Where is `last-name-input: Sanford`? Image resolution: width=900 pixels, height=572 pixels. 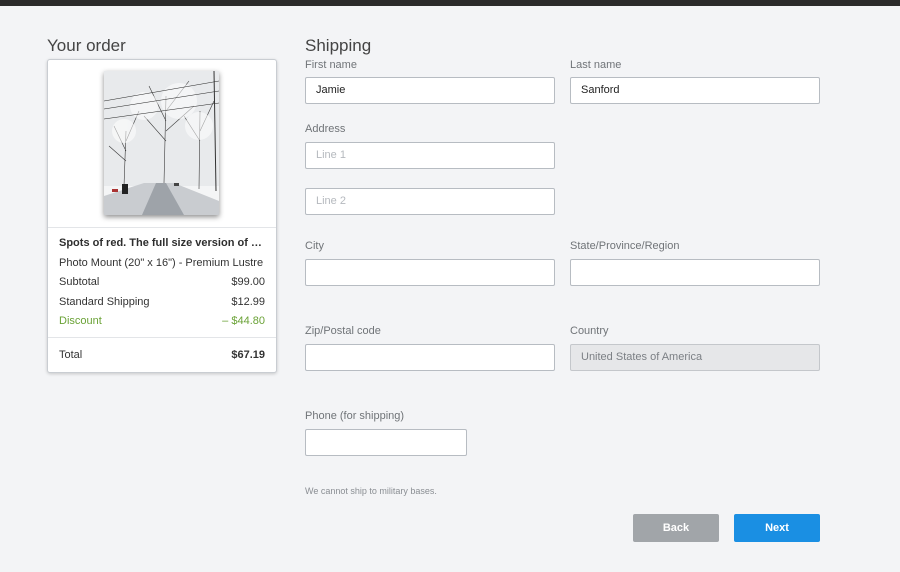 last-name-input: Sanford is located at coordinates (695, 90).